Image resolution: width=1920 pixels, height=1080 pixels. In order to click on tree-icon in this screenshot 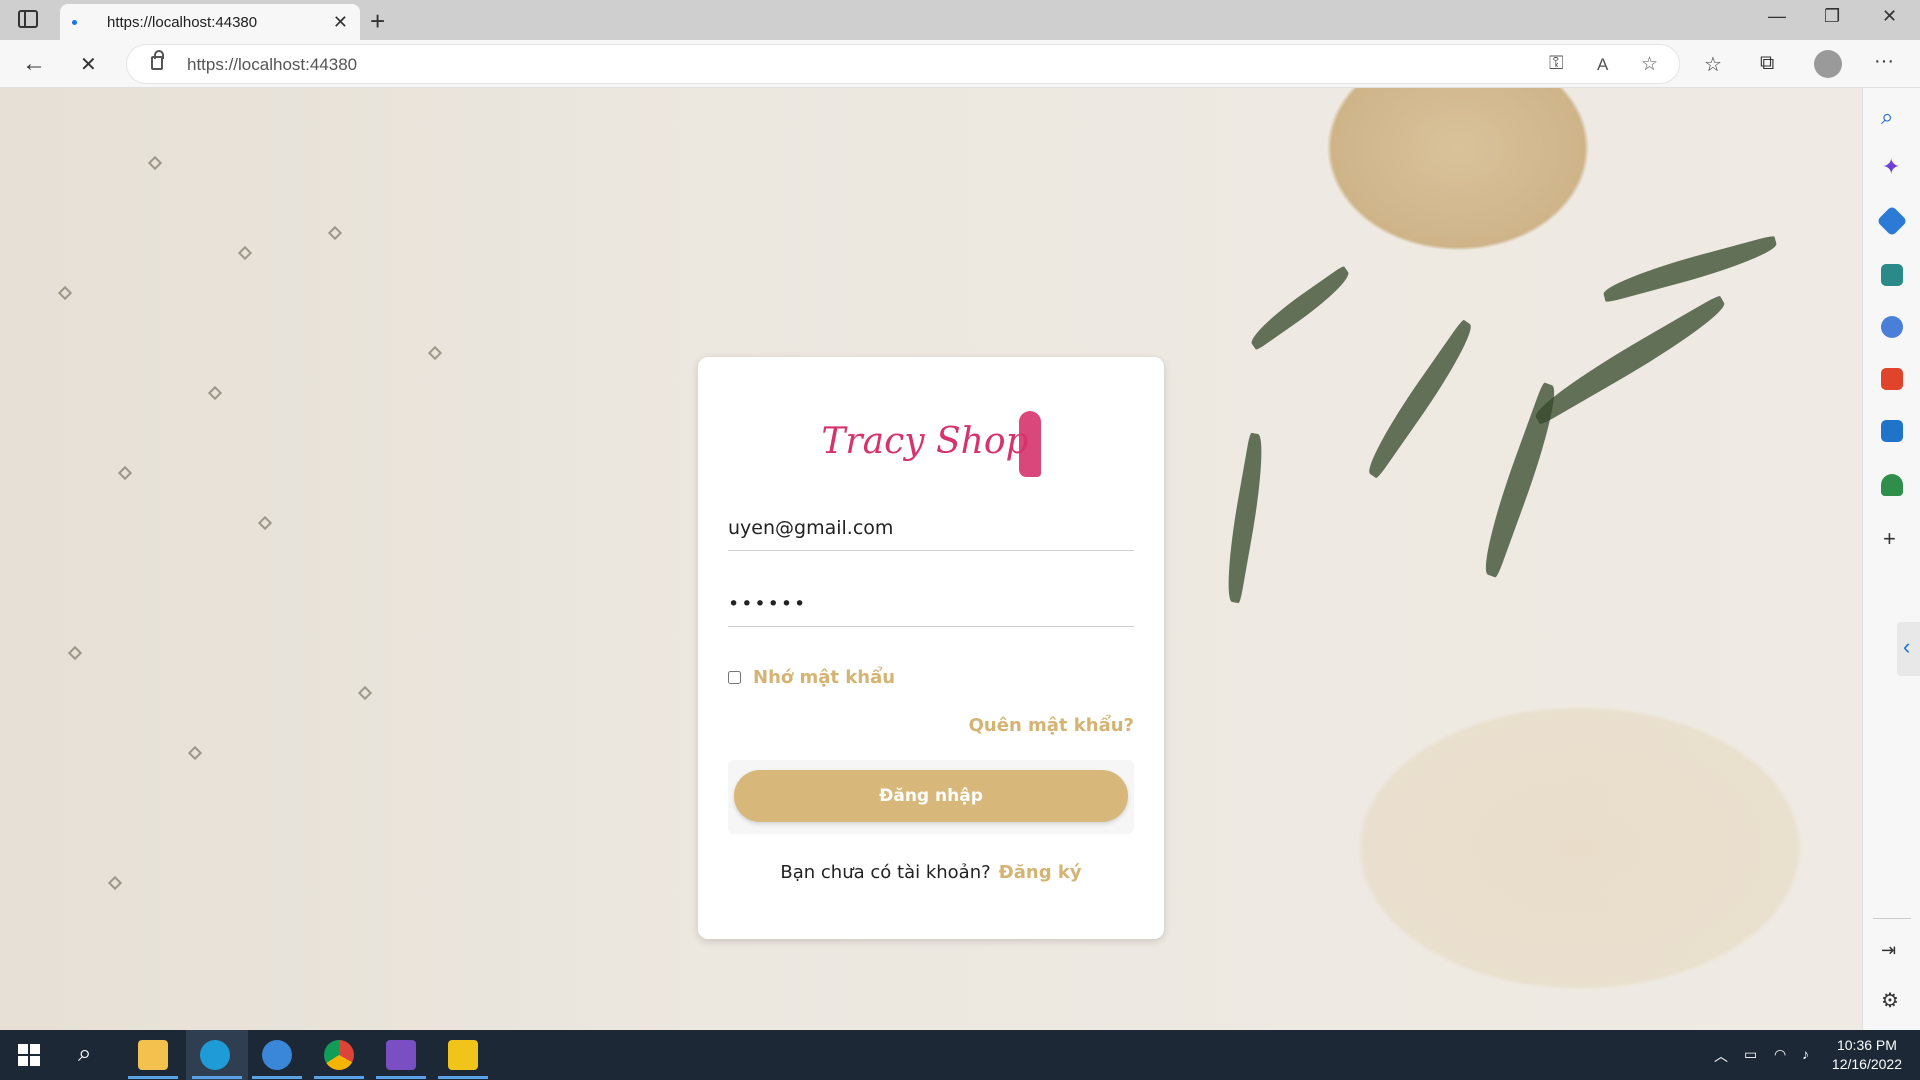, I will do `click(1892, 485)`.